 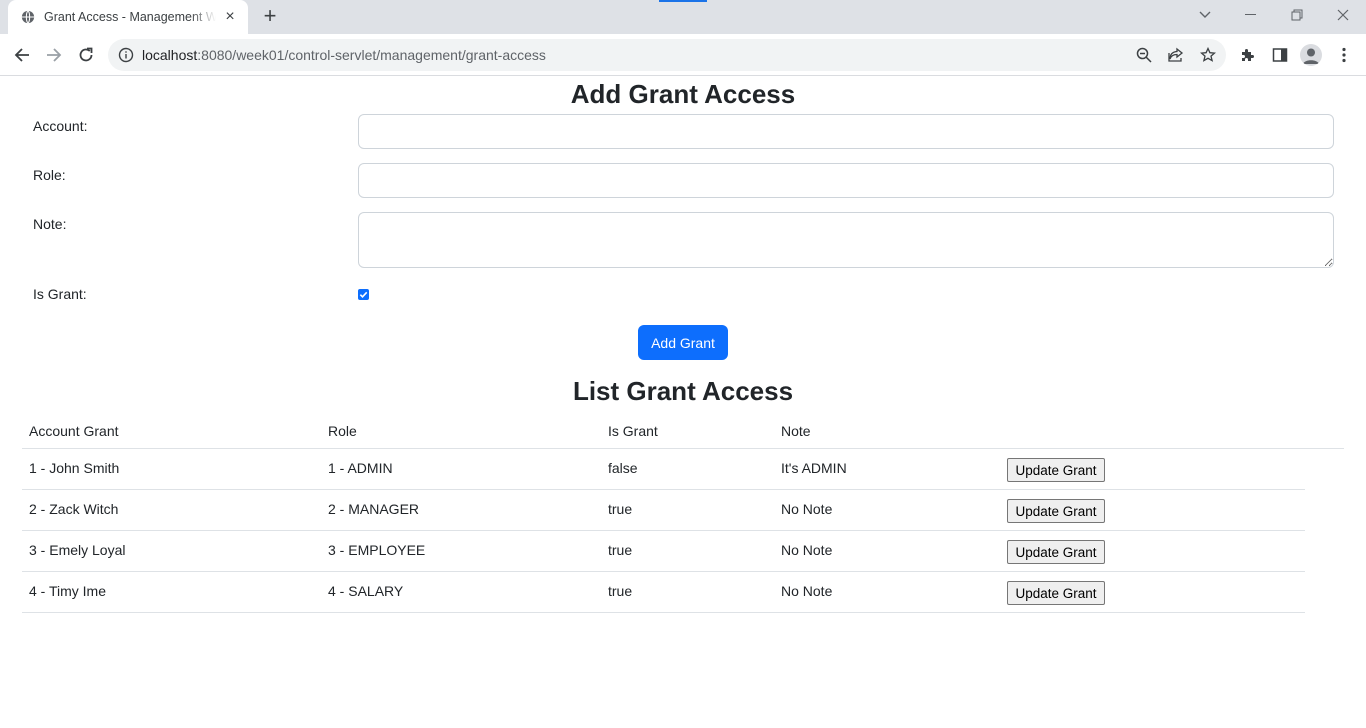 I want to click on share-icon, so click(x=1176, y=55).